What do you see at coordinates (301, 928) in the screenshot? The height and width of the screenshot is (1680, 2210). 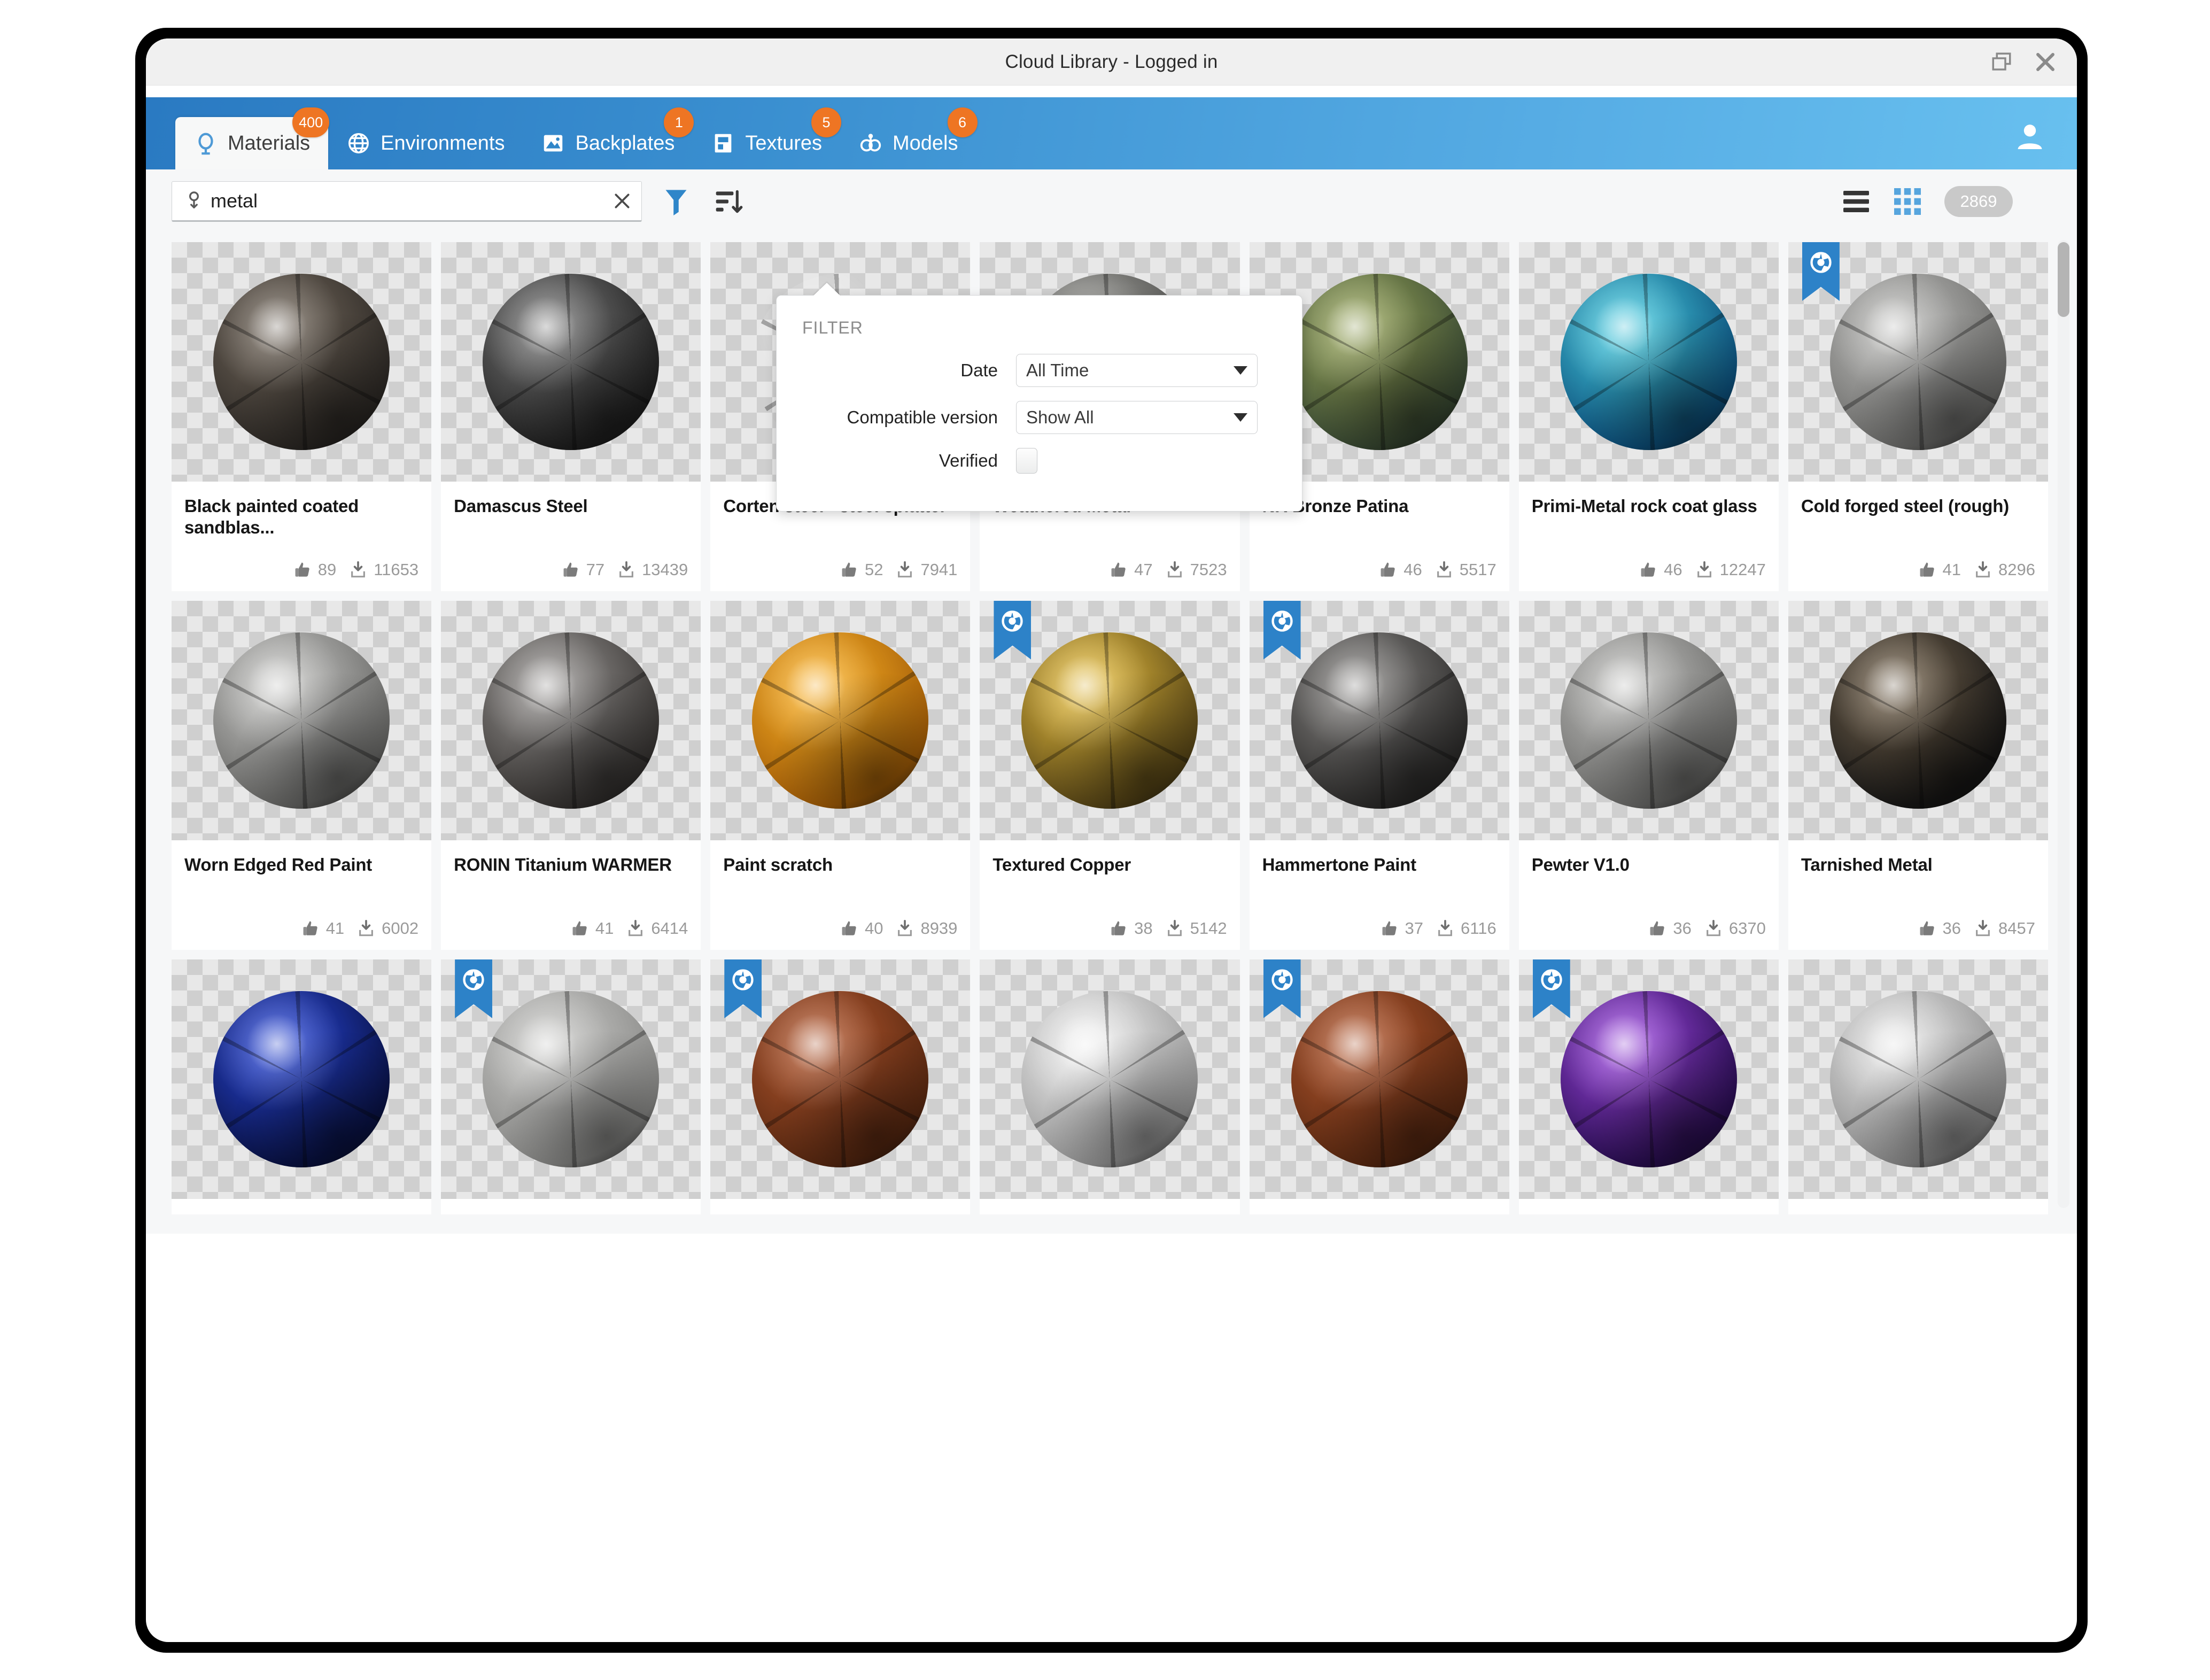 I see `card-stats: 41 6002` at bounding box center [301, 928].